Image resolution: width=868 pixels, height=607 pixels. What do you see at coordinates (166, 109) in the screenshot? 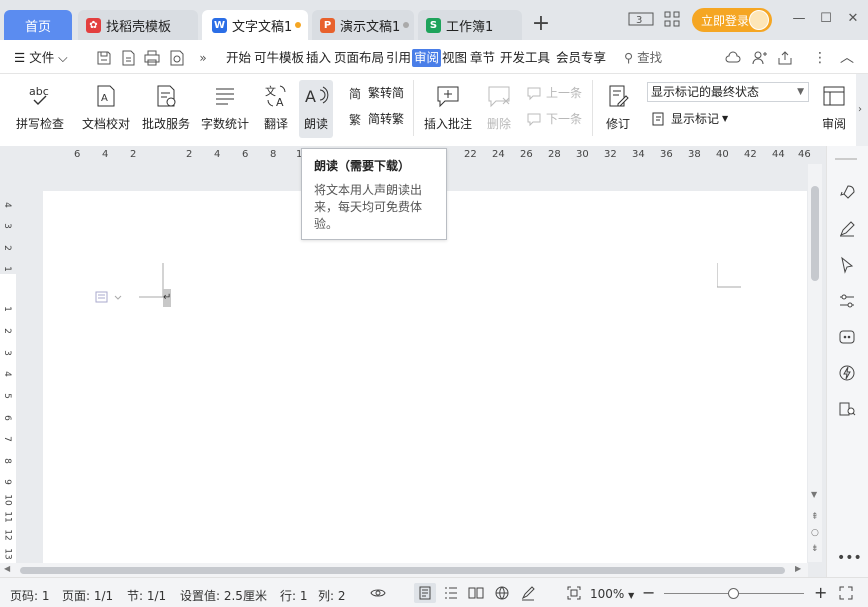
I see `correction-service-button: 批改服务` at bounding box center [166, 109].